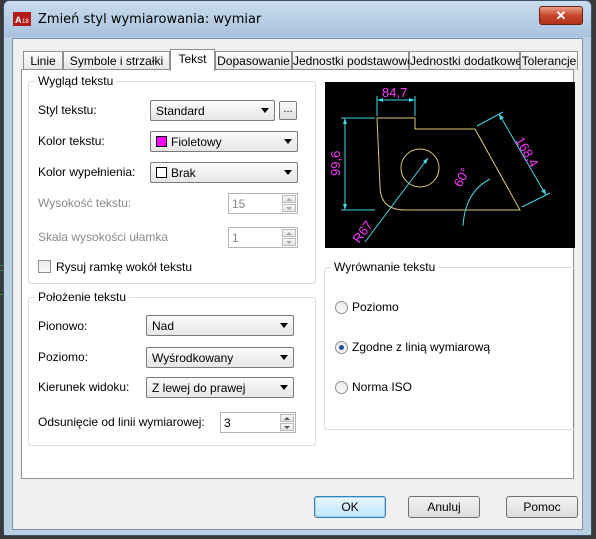 The width and height of the screenshot is (596, 539). Describe the element at coordinates (76, 81) in the screenshot. I see `group-title: Wygląd tekstu` at that location.